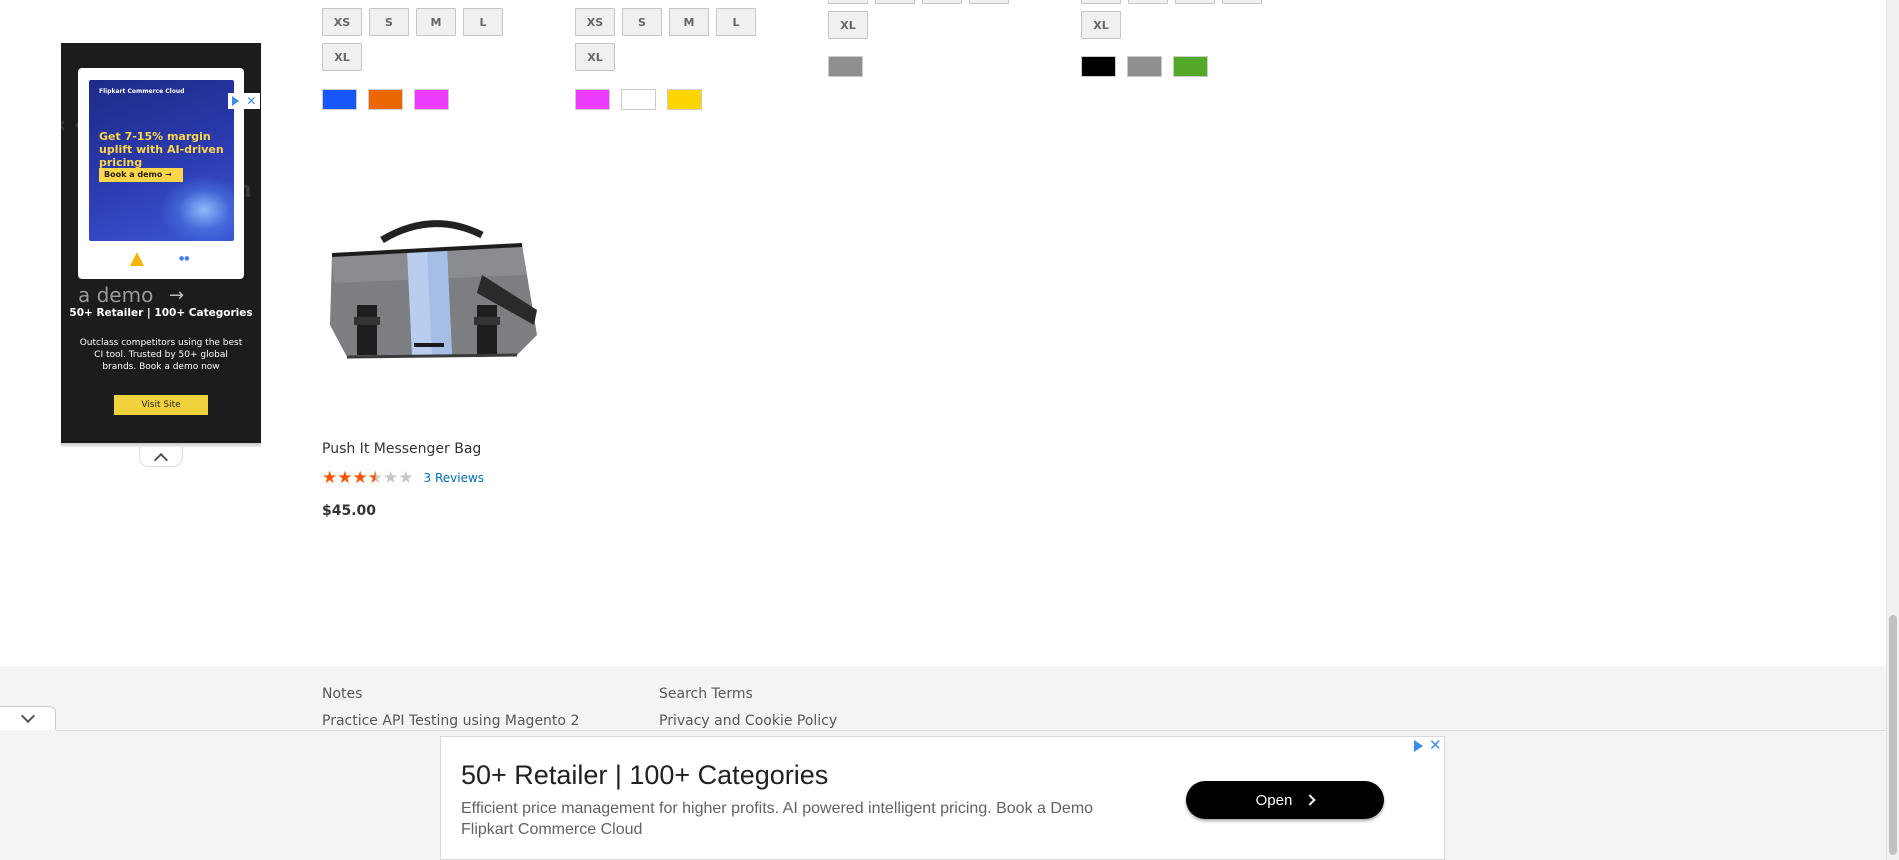 Image resolution: width=1899 pixels, height=860 pixels. I want to click on chevron-right-icon, so click(1310, 800).